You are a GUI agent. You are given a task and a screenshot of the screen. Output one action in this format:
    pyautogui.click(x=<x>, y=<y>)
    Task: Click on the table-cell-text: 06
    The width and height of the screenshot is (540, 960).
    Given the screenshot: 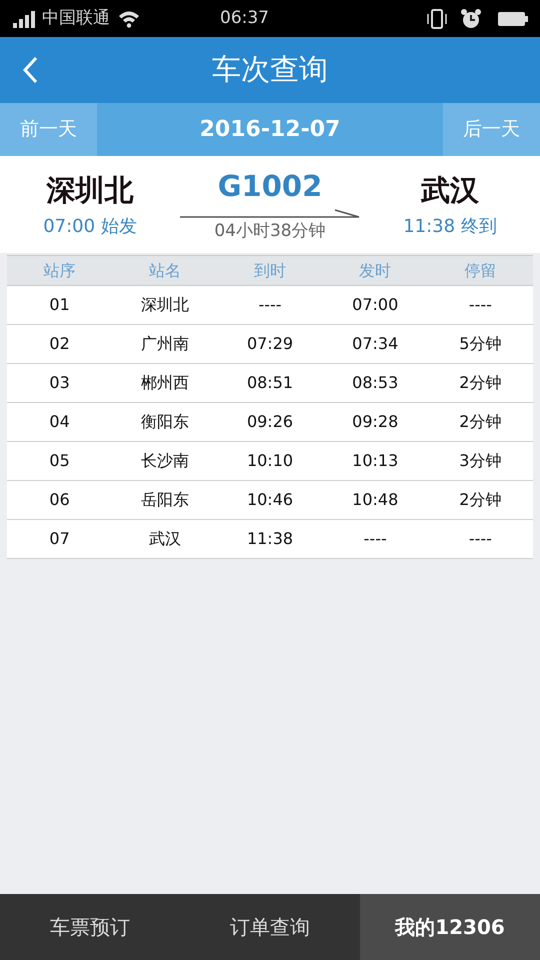 What is the action you would take?
    pyautogui.click(x=59, y=500)
    